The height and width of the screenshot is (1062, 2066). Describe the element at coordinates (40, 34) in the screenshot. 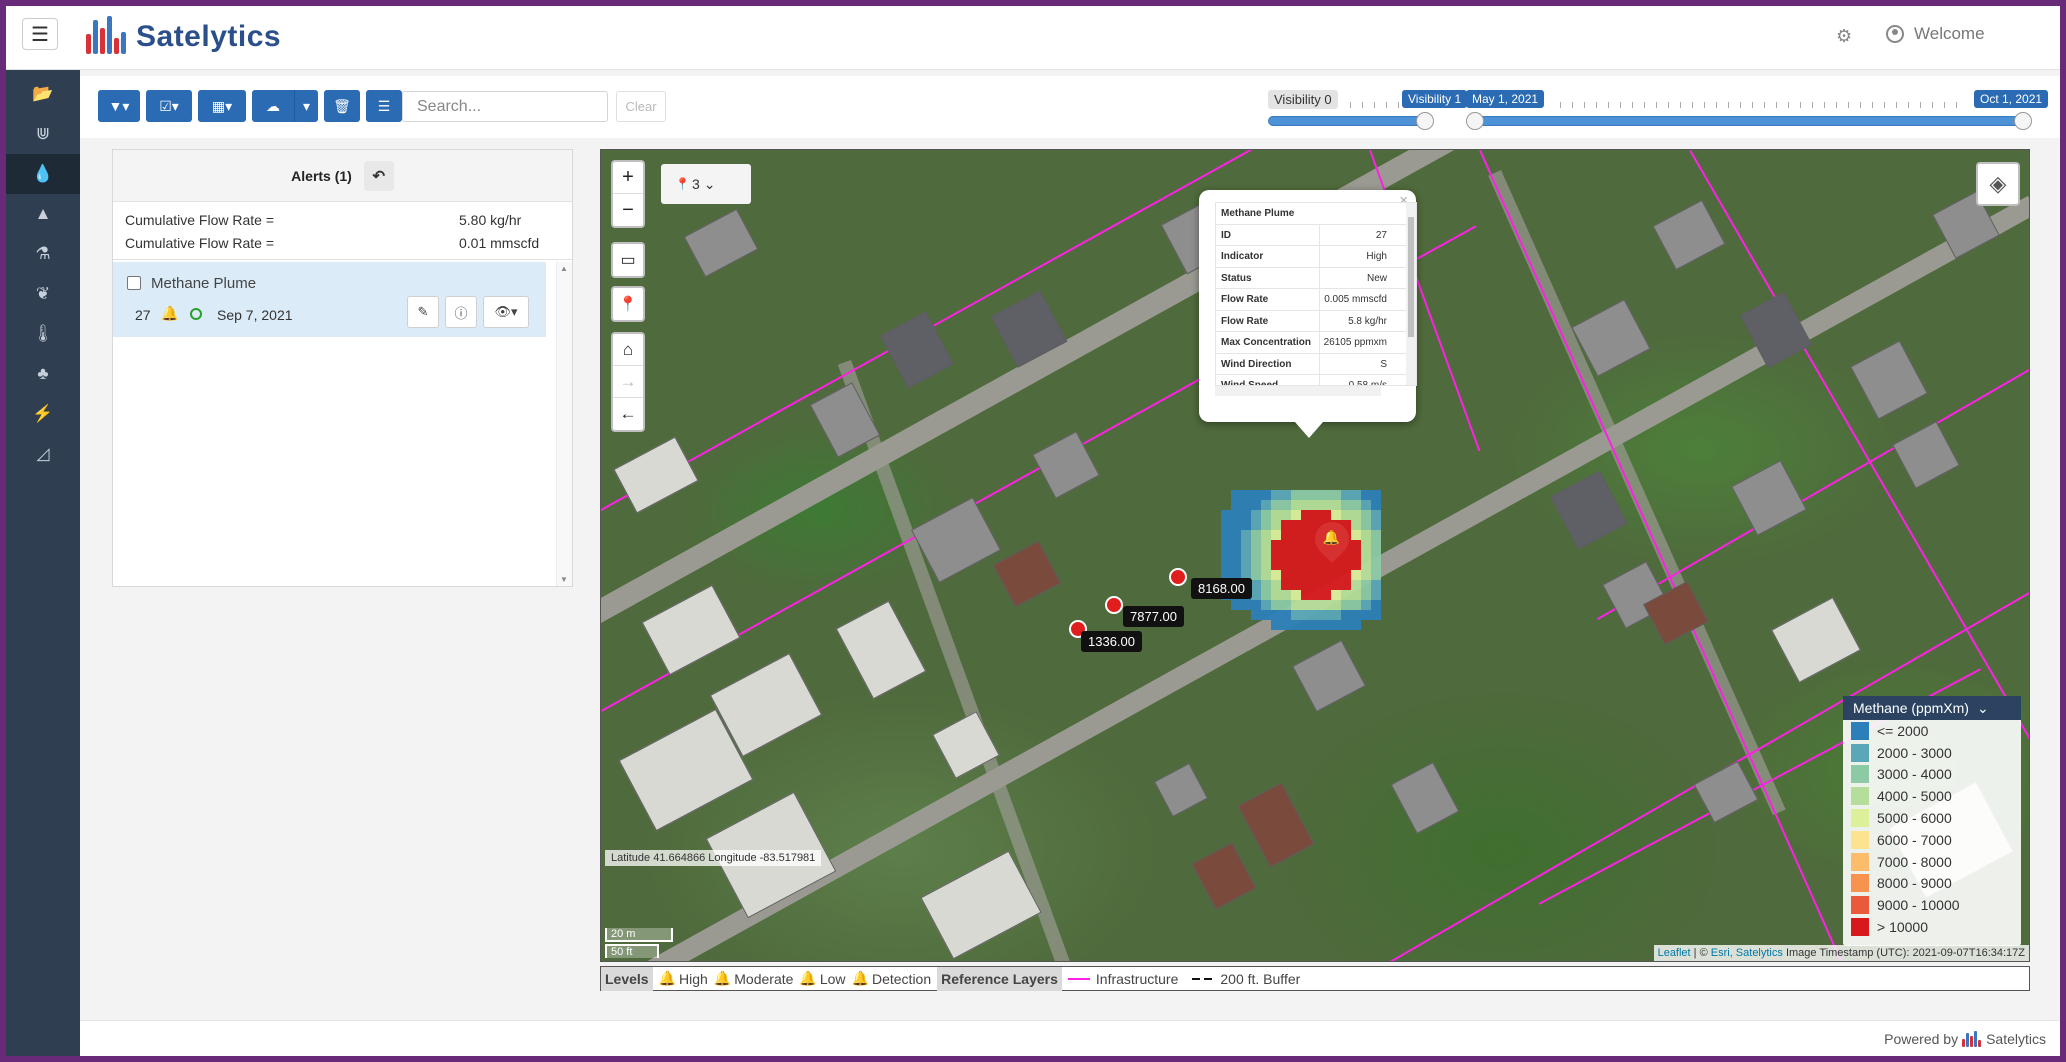

I see `hamburger-icon: ☰` at that location.